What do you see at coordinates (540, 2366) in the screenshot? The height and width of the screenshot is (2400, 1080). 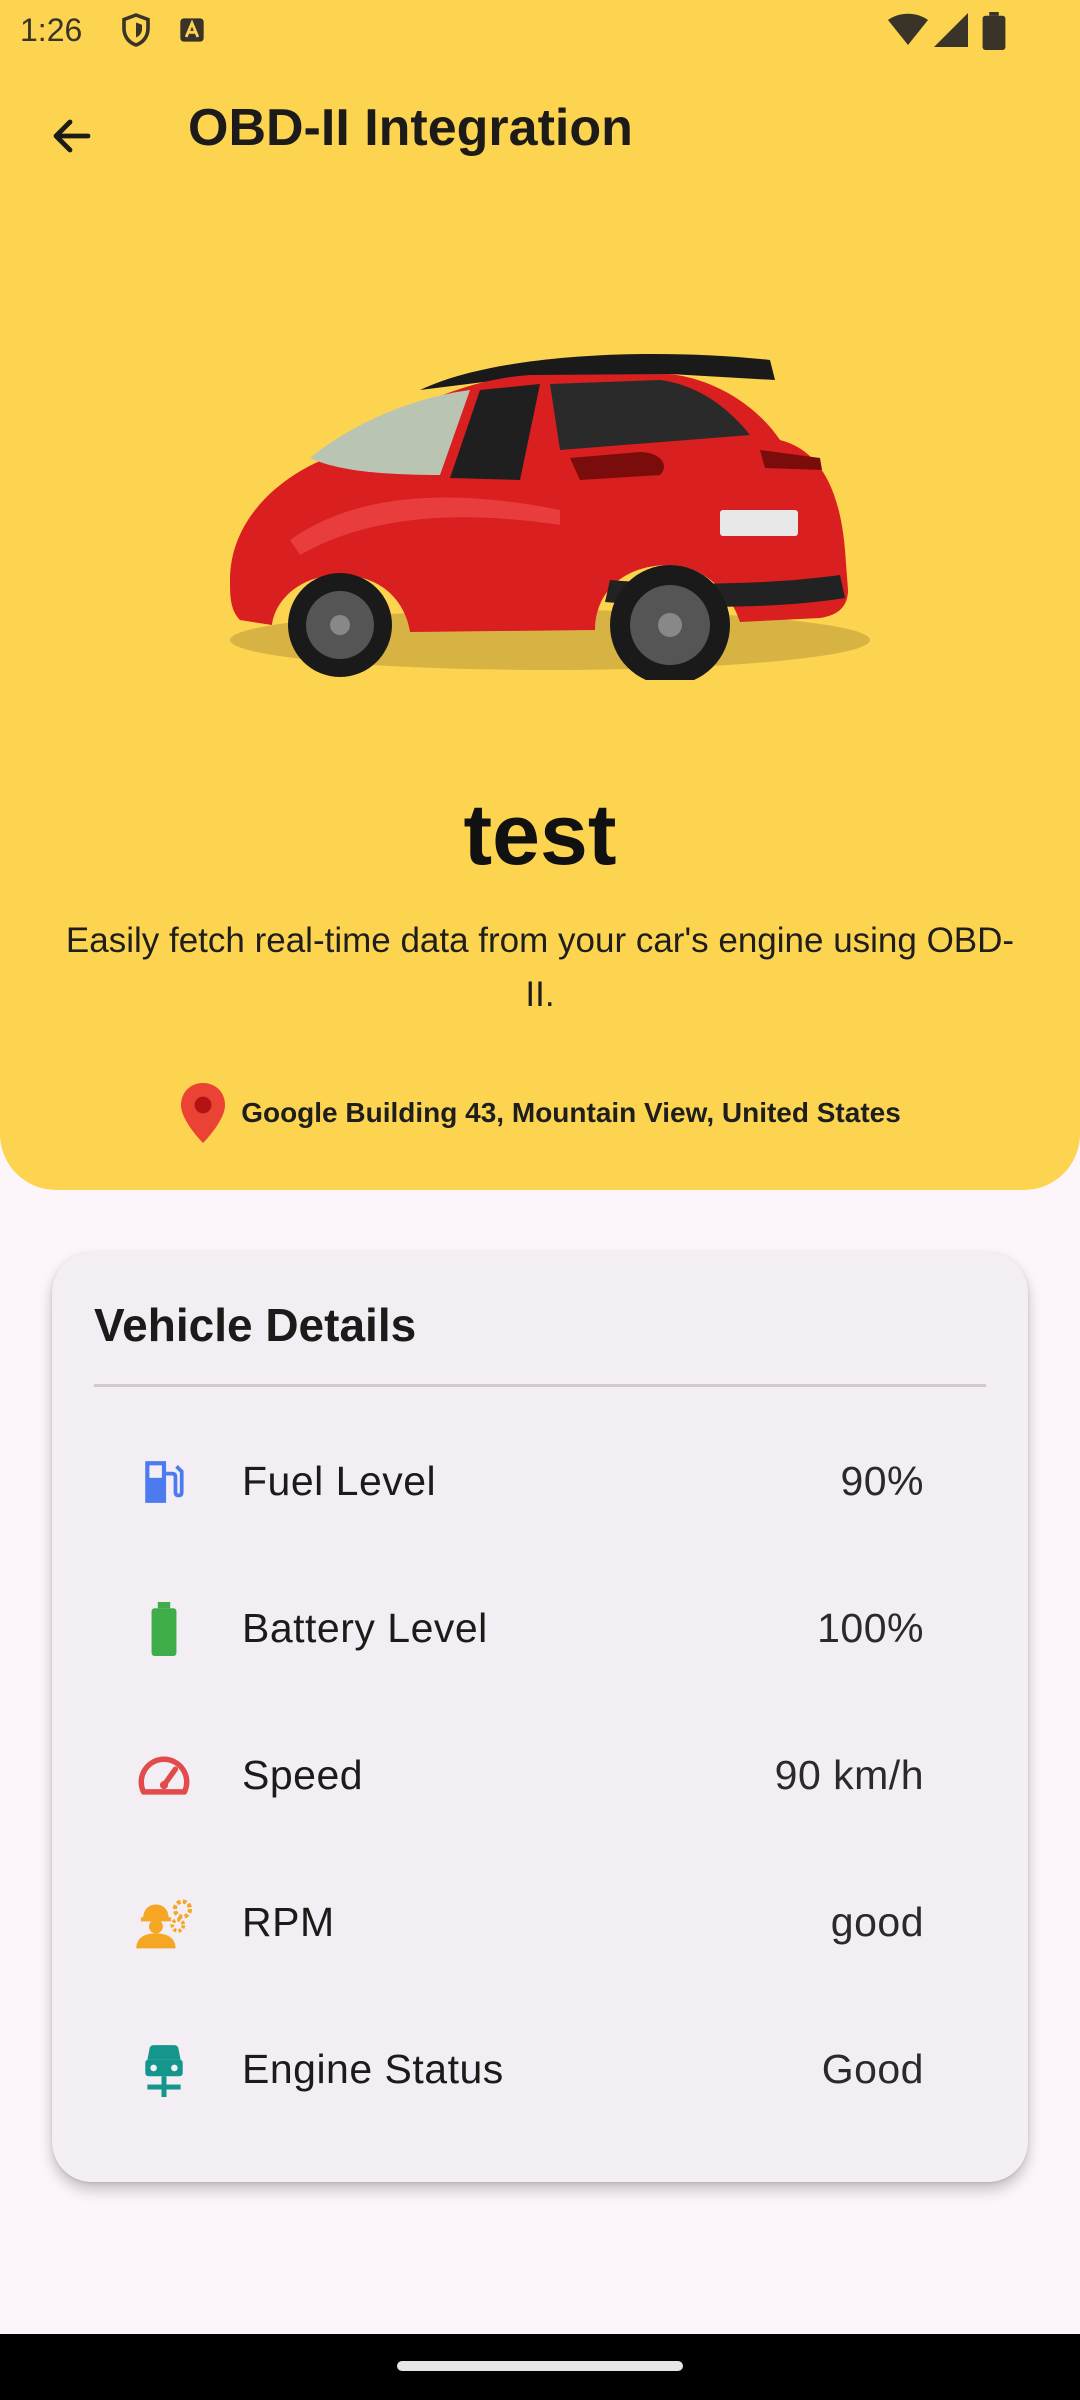 I see `home-indicator` at bounding box center [540, 2366].